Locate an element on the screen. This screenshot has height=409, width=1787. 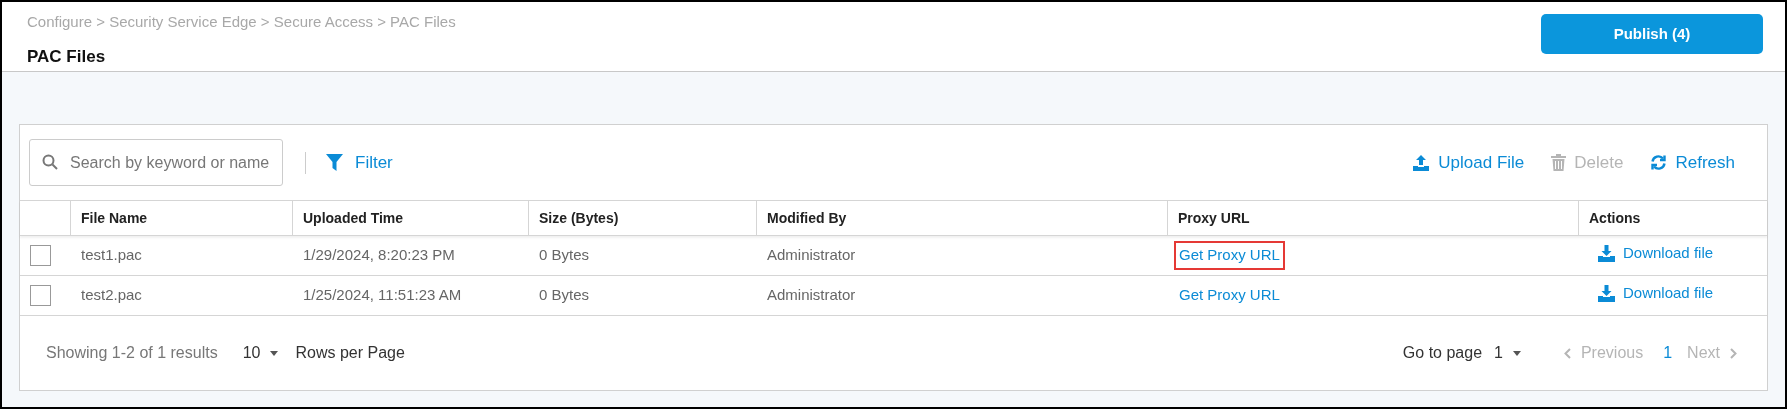
results-summary: Showing 1-2 of 1 results is located at coordinates (132, 353).